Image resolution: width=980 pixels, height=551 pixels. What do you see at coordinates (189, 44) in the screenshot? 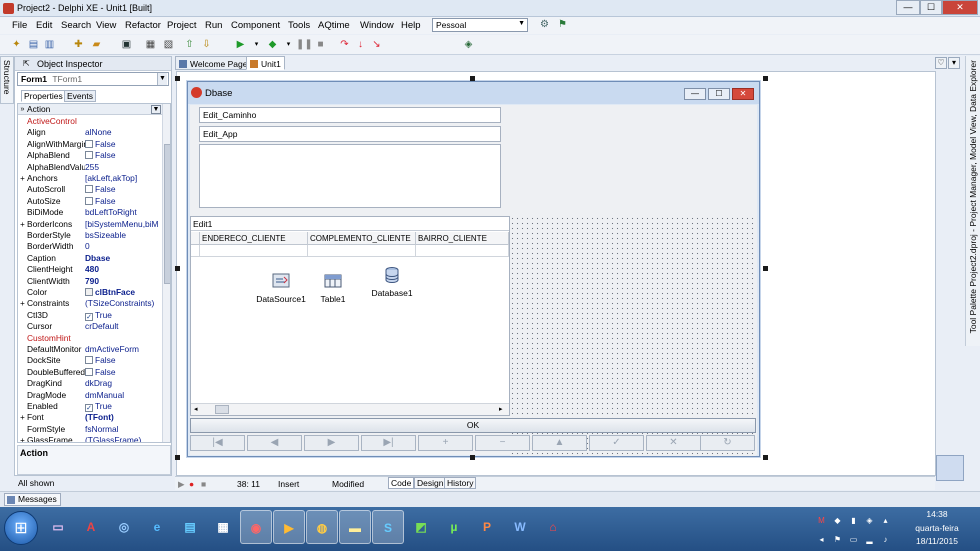
I see `add-to-project-icon: ⇧` at bounding box center [189, 44].